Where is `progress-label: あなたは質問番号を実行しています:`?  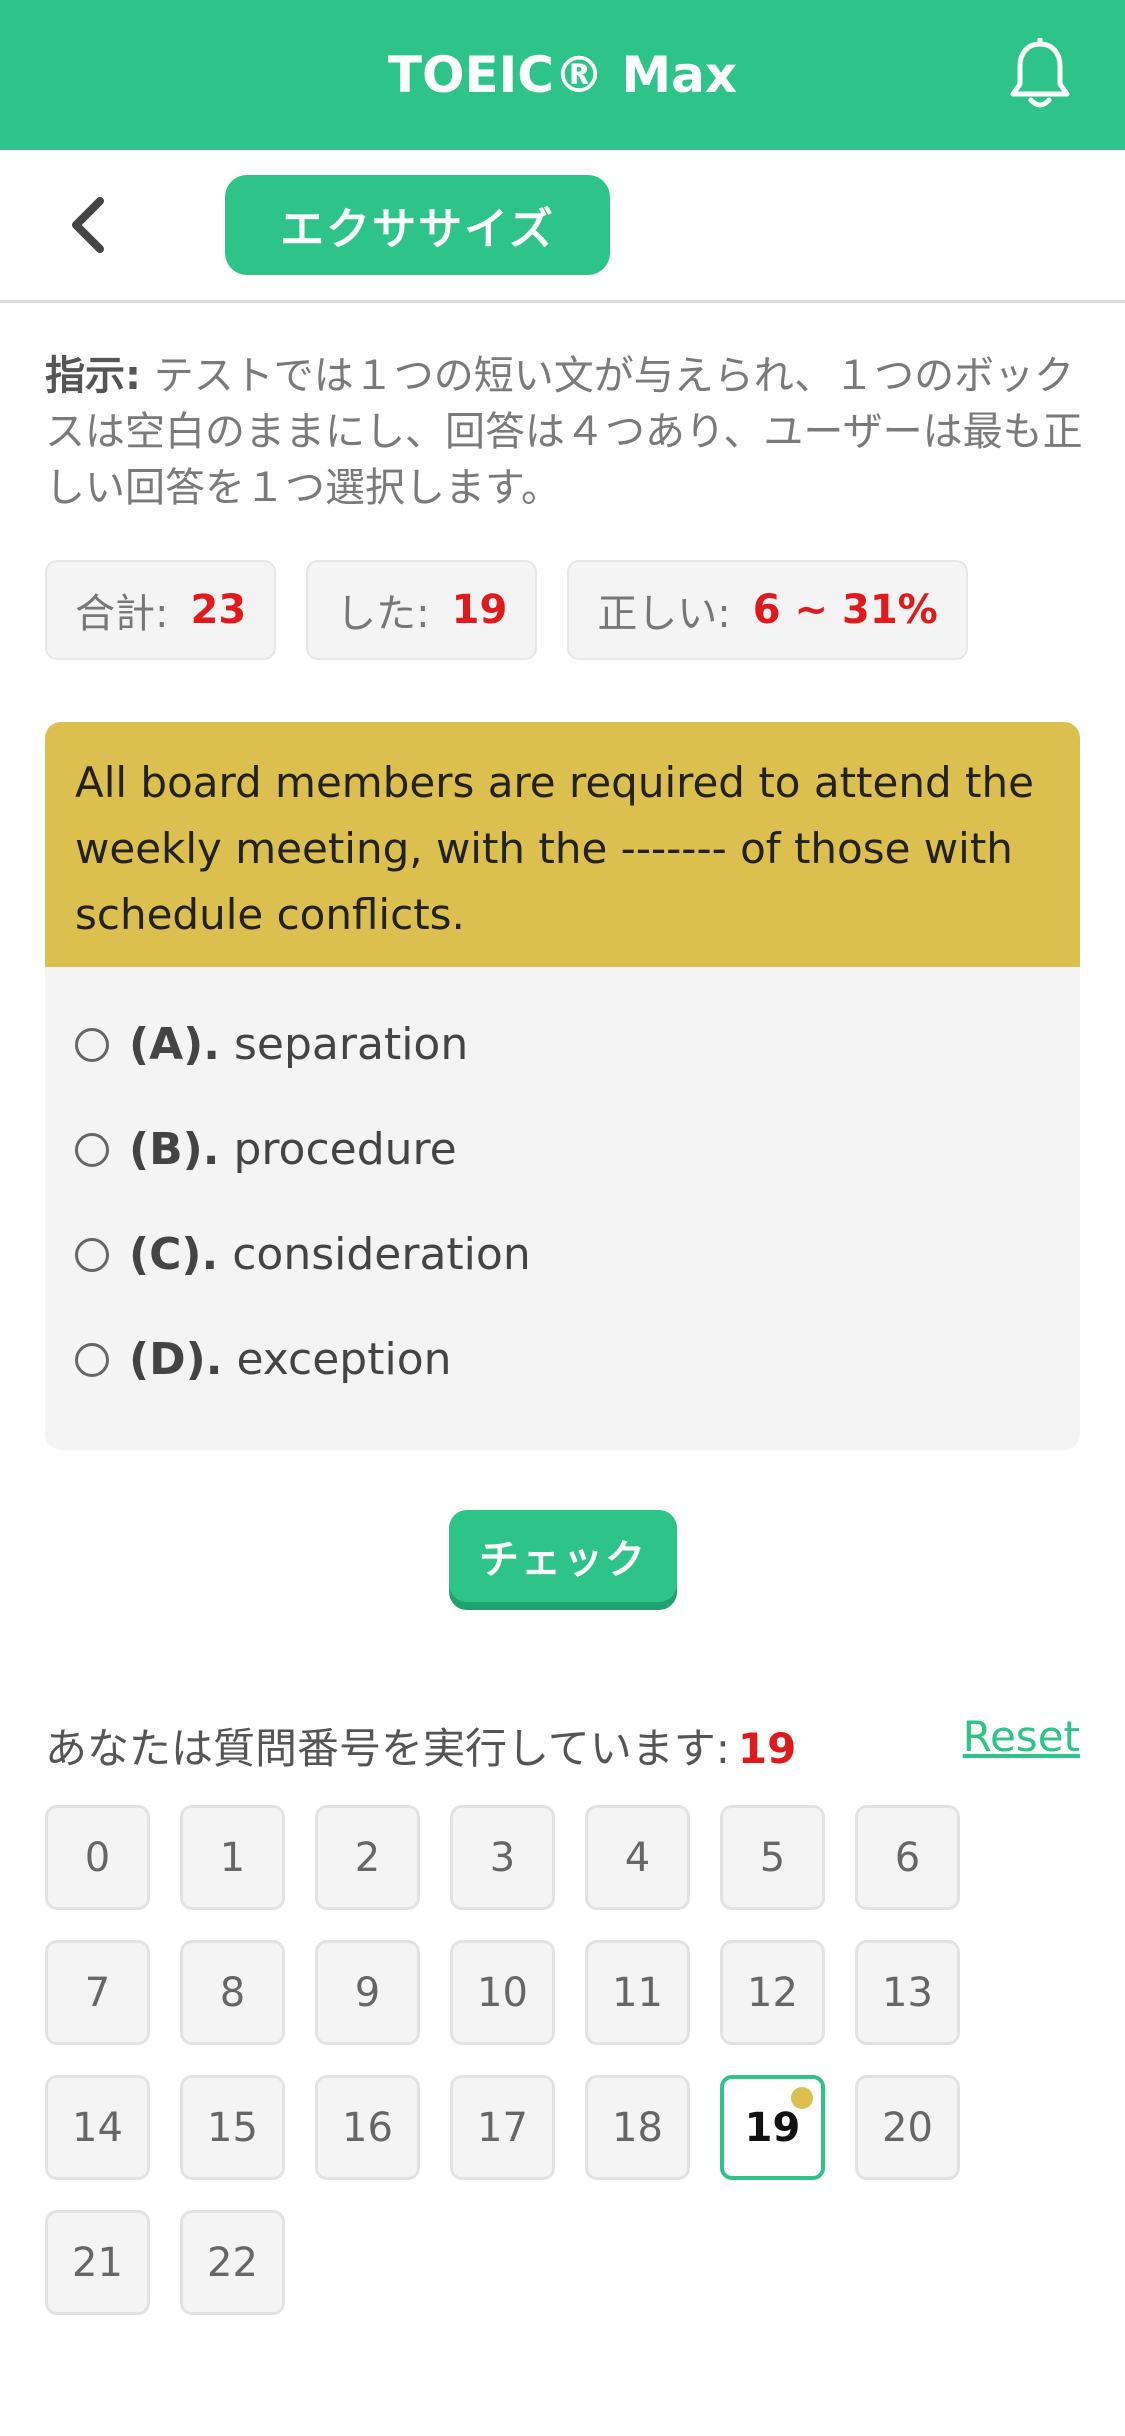 progress-label: あなたは質問番号を実行しています: is located at coordinates (387, 1748).